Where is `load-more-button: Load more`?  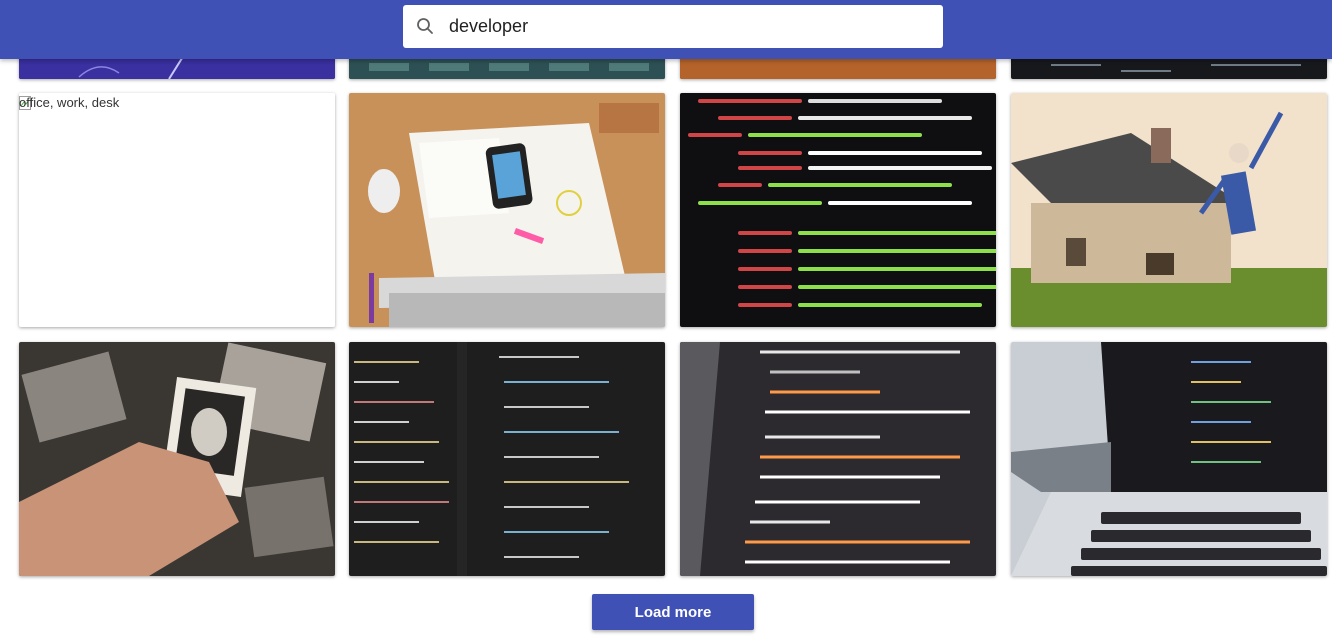
load-more-button: Load more is located at coordinates (673, 612).